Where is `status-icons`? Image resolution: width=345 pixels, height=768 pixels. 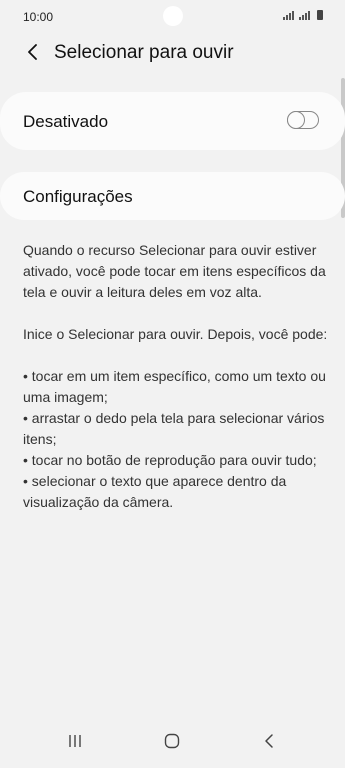 status-icons is located at coordinates (303, 15).